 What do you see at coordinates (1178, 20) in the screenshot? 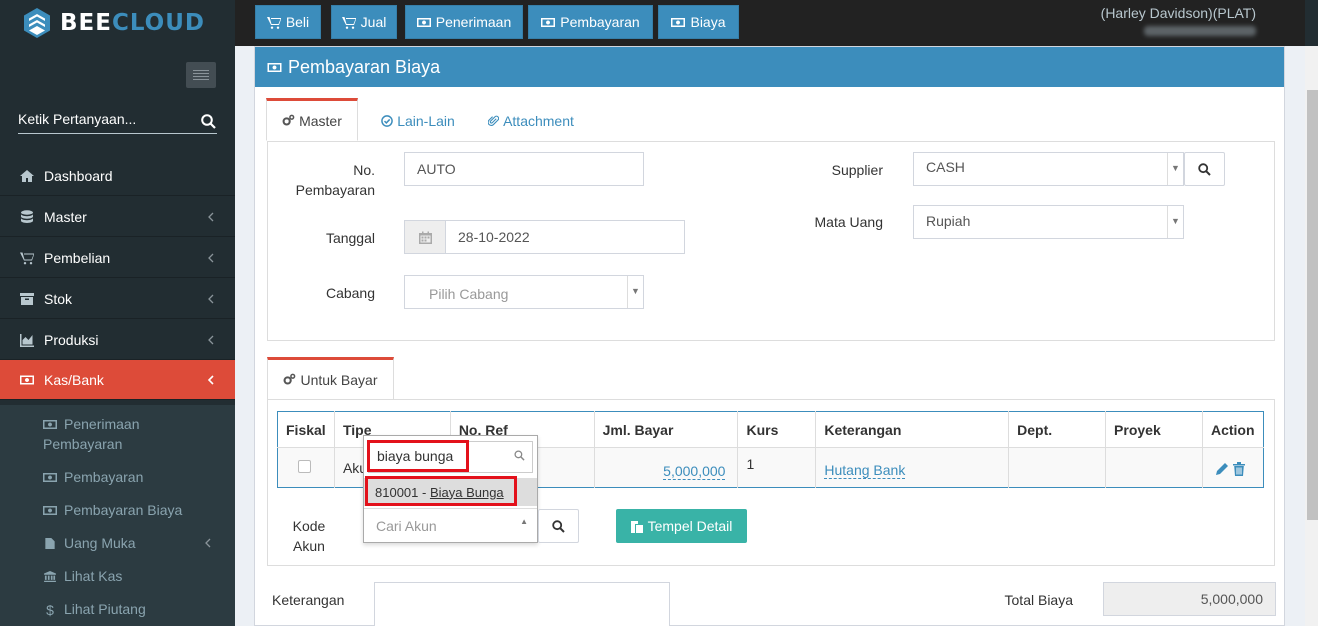
I see `user-menu: (Harley Davidson)(PLAT)` at bounding box center [1178, 20].